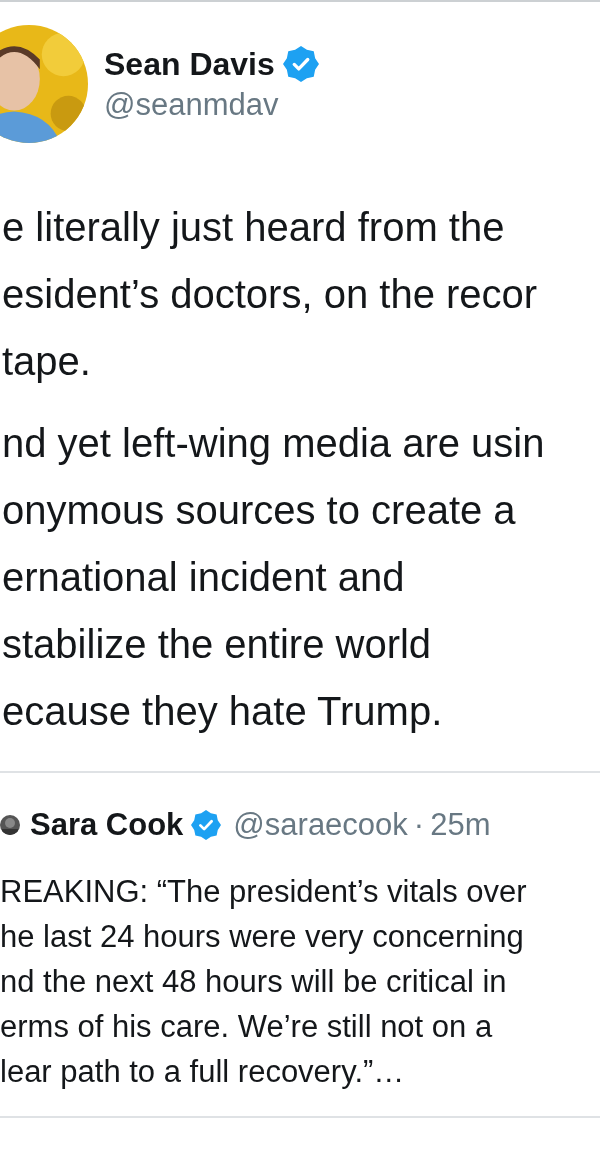  Describe the element at coordinates (222, 711) in the screenshot. I see `tweet-text-line: ecause they hate Trump.` at that location.